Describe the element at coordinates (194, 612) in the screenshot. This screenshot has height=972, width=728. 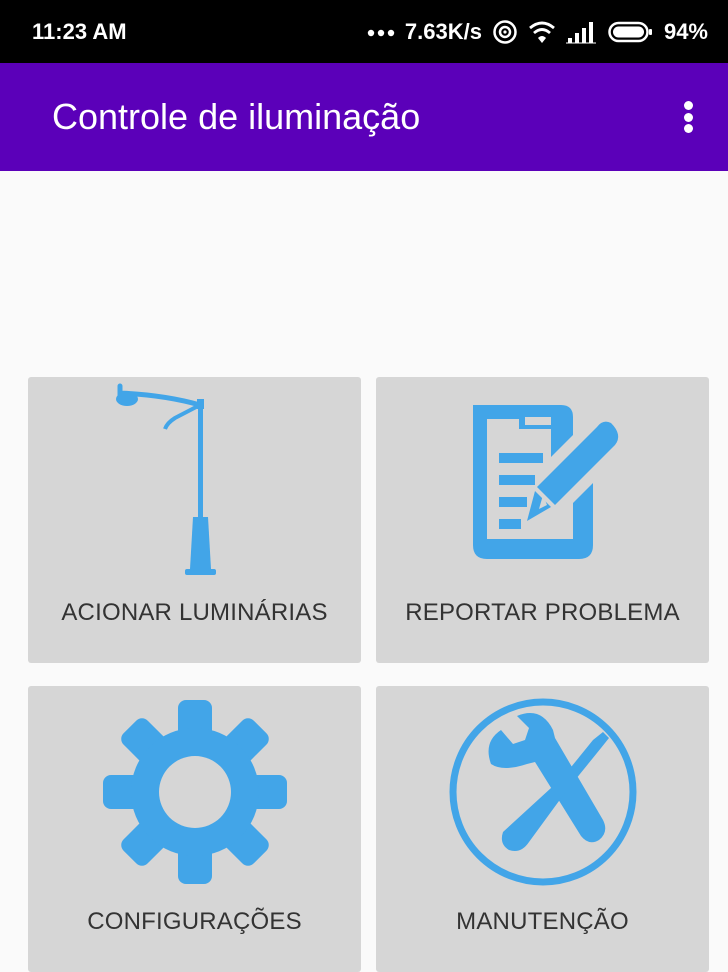
I see `tile-label: ACIONAR LUMINÁRIAS` at that location.